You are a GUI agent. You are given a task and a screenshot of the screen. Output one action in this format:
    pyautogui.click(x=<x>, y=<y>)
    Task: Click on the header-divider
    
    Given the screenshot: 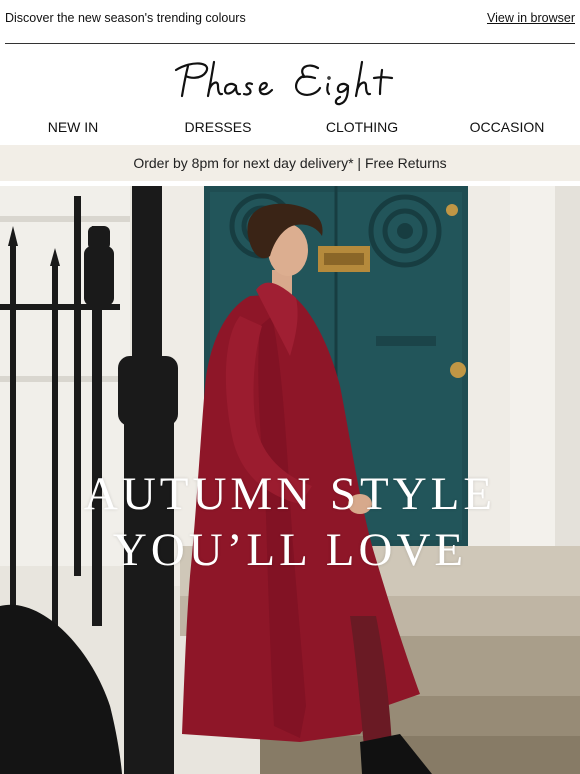 What is the action you would take?
    pyautogui.click(x=290, y=43)
    